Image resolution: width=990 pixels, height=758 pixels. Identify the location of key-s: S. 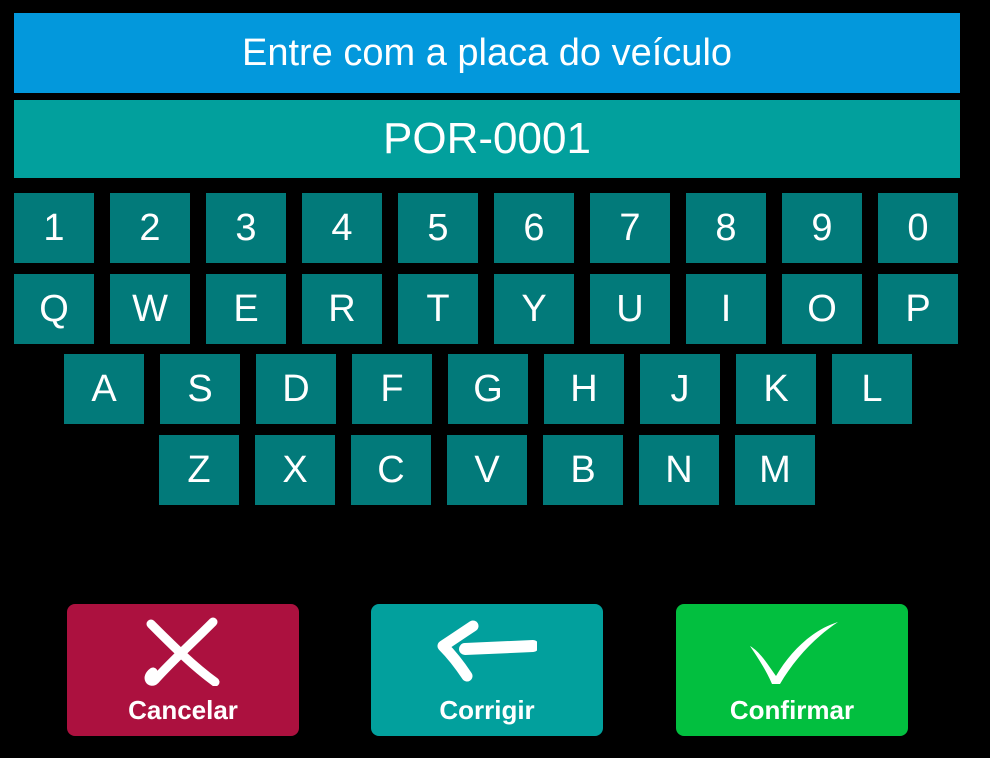
(200, 389).